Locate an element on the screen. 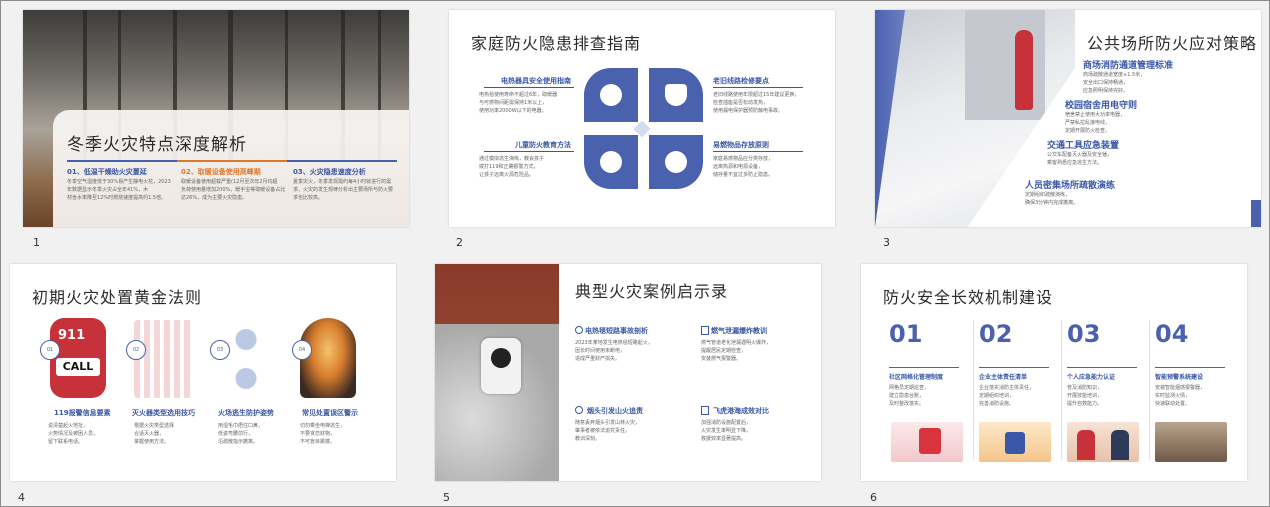  item-text: 肇事者被依法追究责任， is located at coordinates (603, 431).